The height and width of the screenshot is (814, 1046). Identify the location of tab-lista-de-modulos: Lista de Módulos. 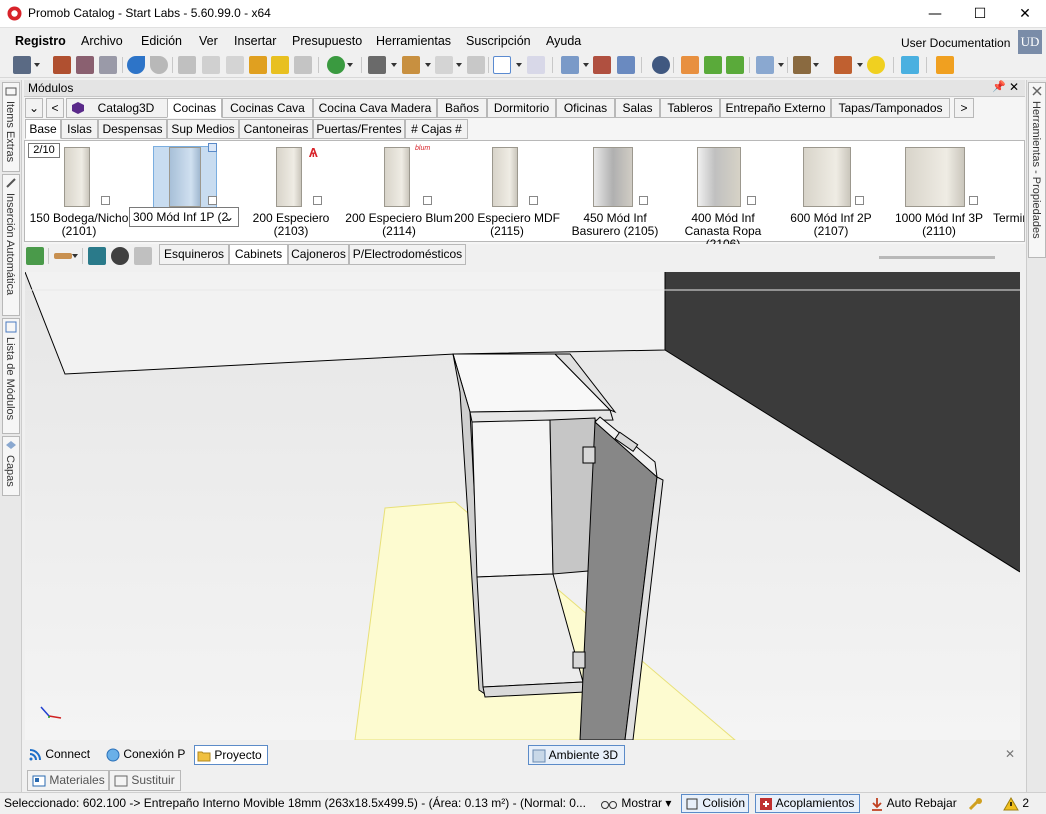
(11, 376).